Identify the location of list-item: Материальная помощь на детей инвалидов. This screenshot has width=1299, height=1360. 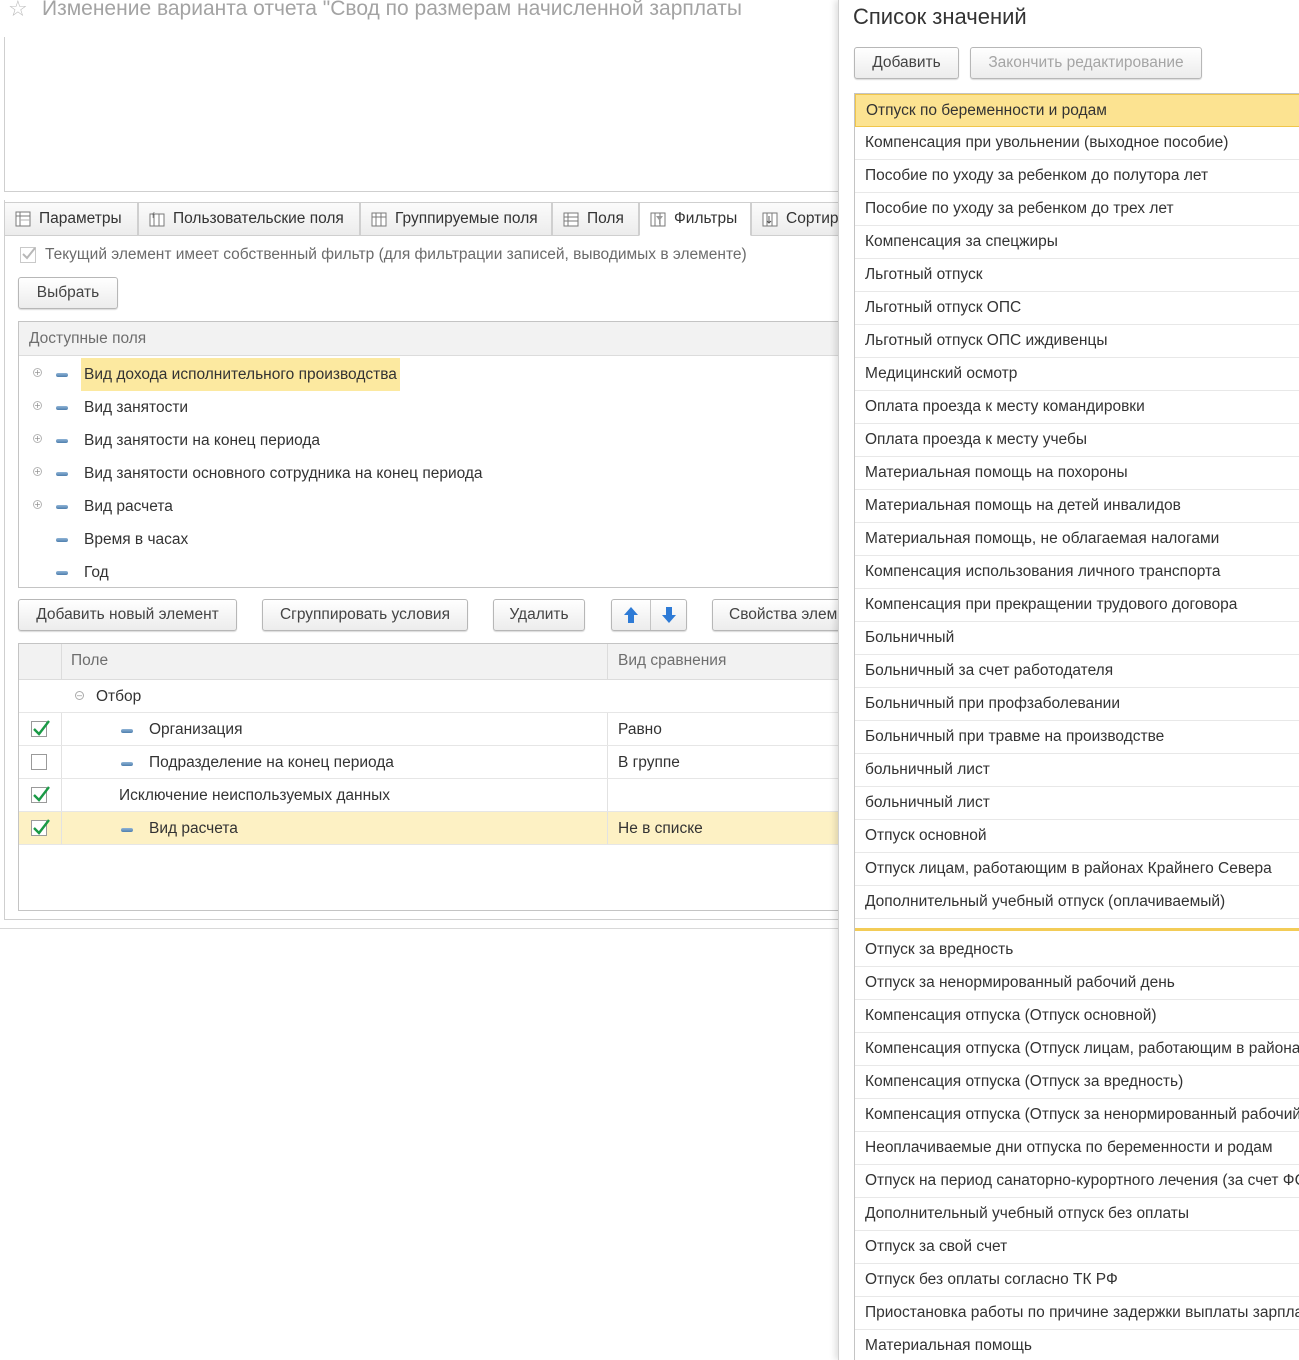
(1077, 506).